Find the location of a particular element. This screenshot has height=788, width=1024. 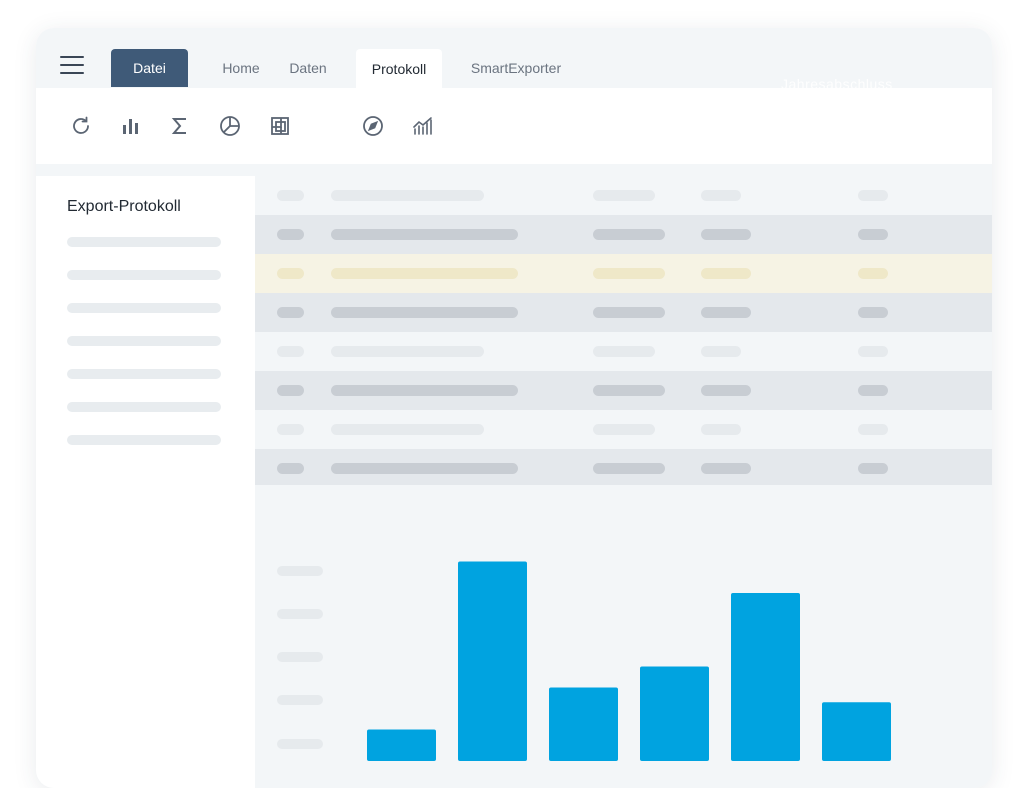

tab-smartexporter: SmartExporter is located at coordinates (516, 68).